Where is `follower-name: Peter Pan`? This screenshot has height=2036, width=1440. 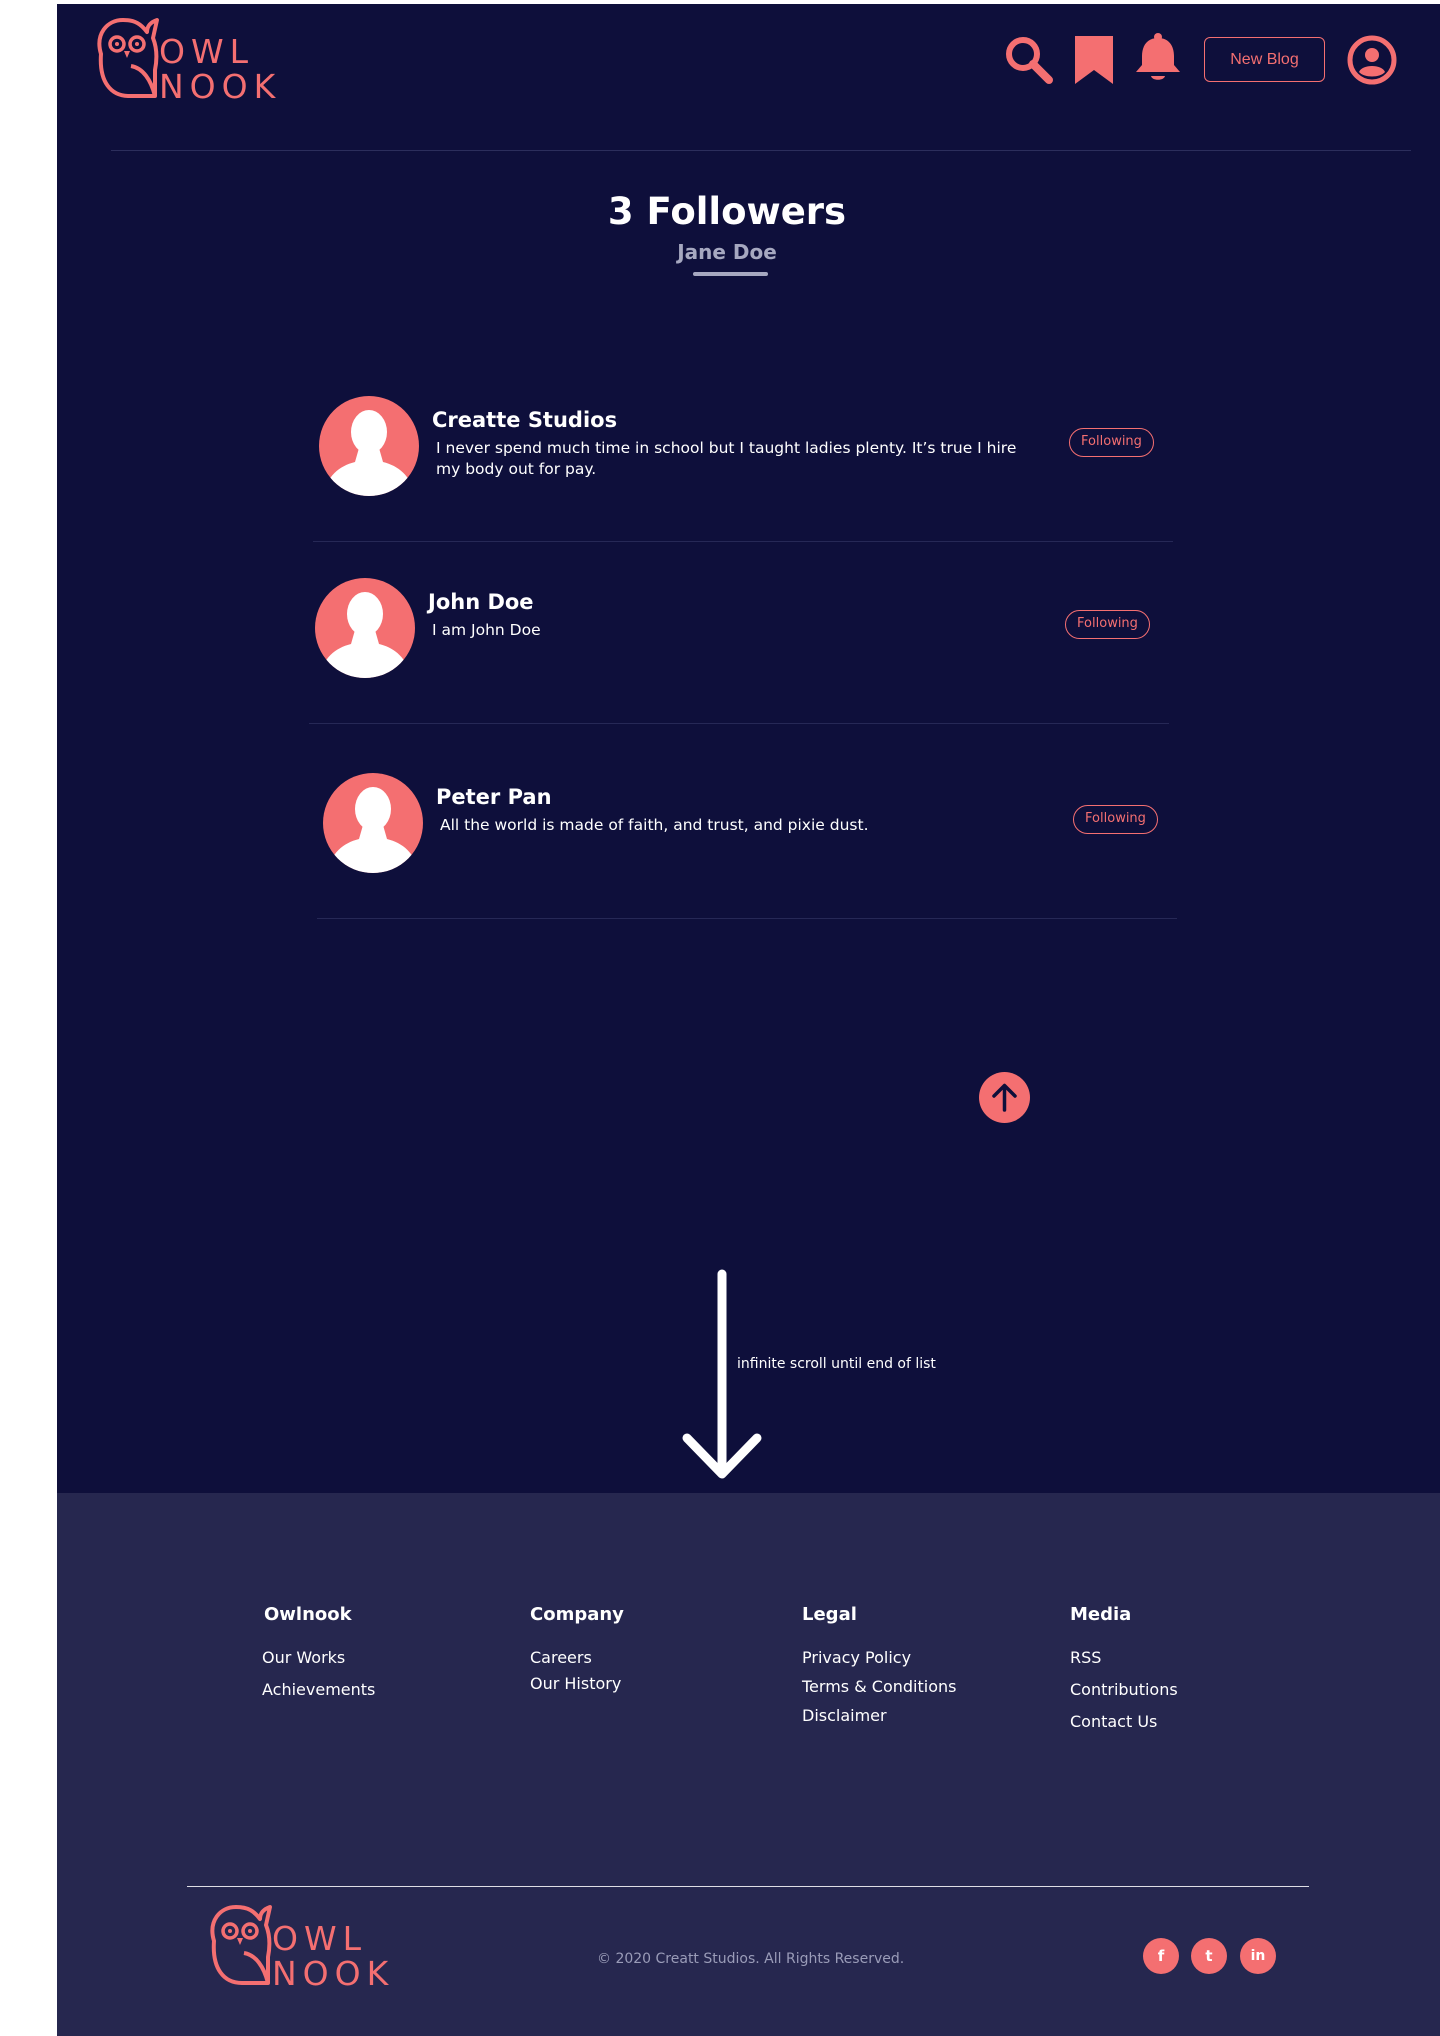
follower-name: Peter Pan is located at coordinates (494, 797).